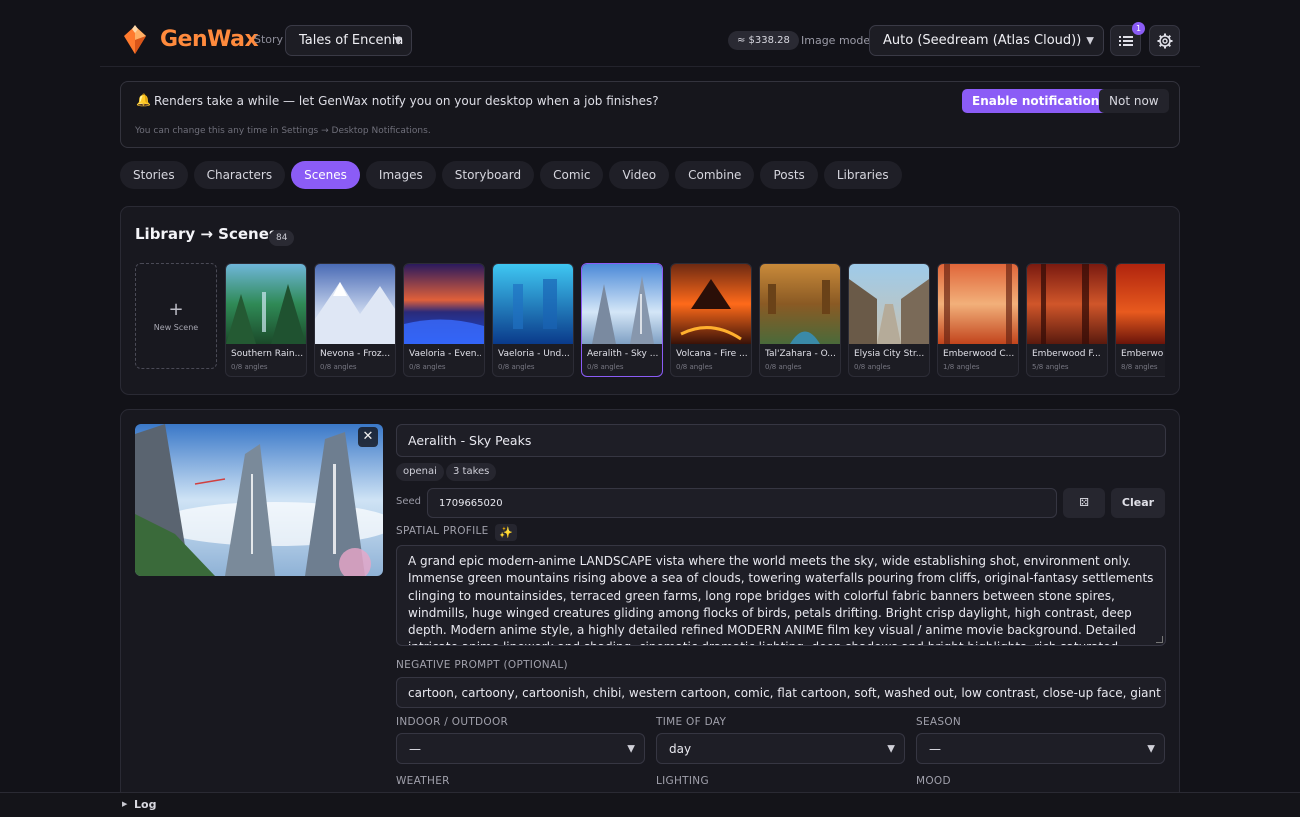 Image resolution: width=1300 pixels, height=817 pixels. What do you see at coordinates (982, 40) in the screenshot?
I see `image-model-value: Auto (Seedream (Atlas Cloud))` at bounding box center [982, 40].